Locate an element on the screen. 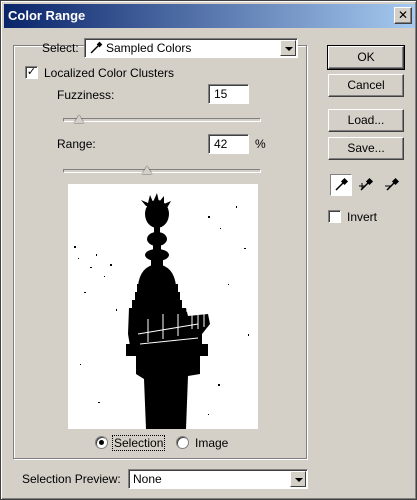 The height and width of the screenshot is (500, 417). selection-preview-dropdown: None is located at coordinates (218, 479).